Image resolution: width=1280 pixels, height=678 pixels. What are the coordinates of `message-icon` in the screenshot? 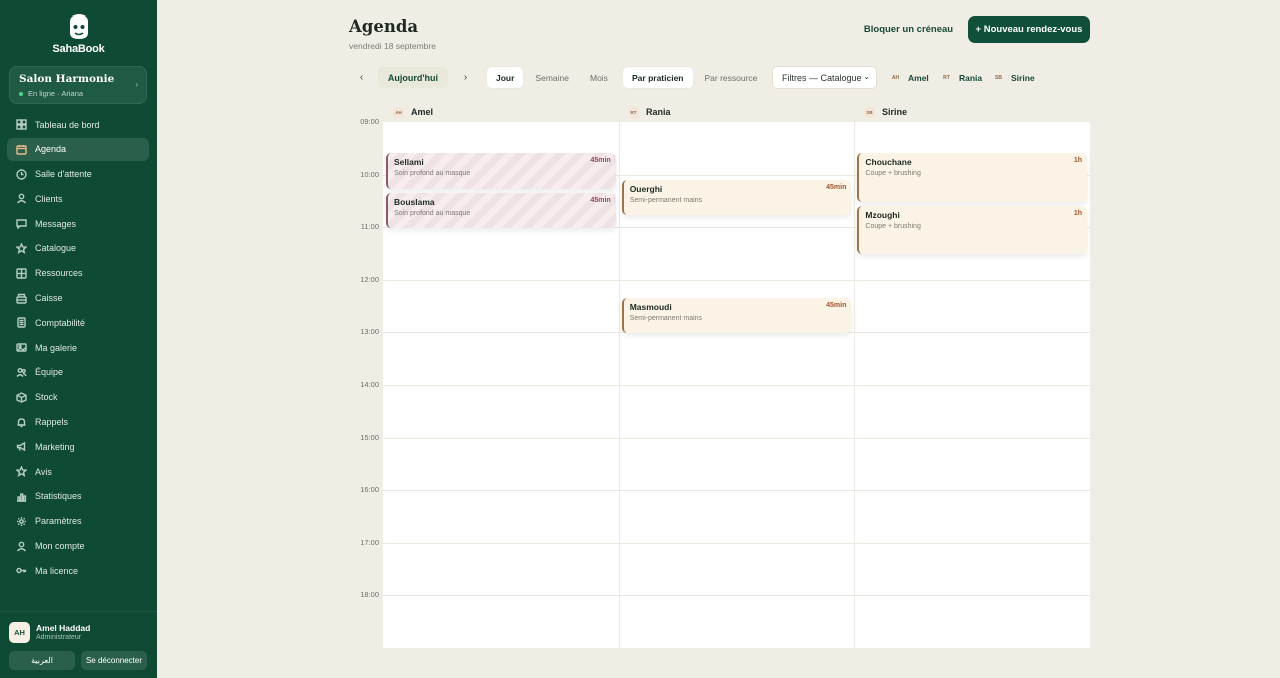 It's located at (21, 224).